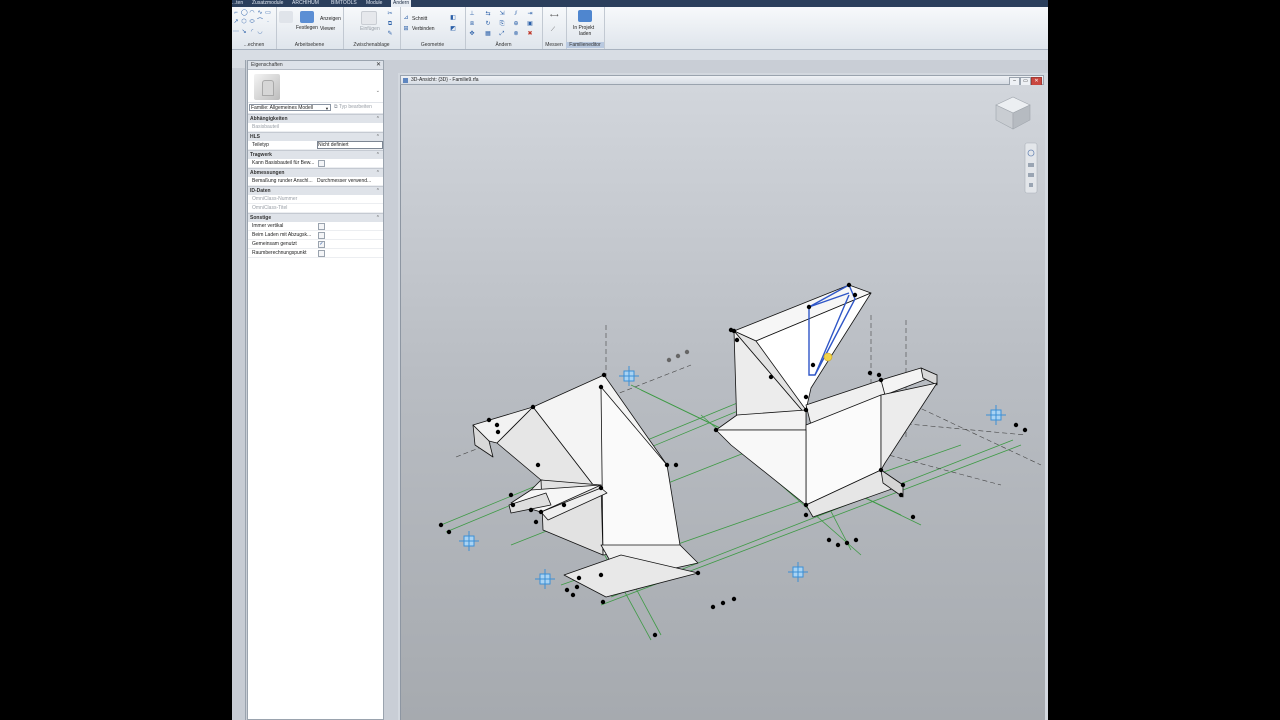 This screenshot has width=1280, height=720. I want to click on array-icon: ▦, so click(488, 34).